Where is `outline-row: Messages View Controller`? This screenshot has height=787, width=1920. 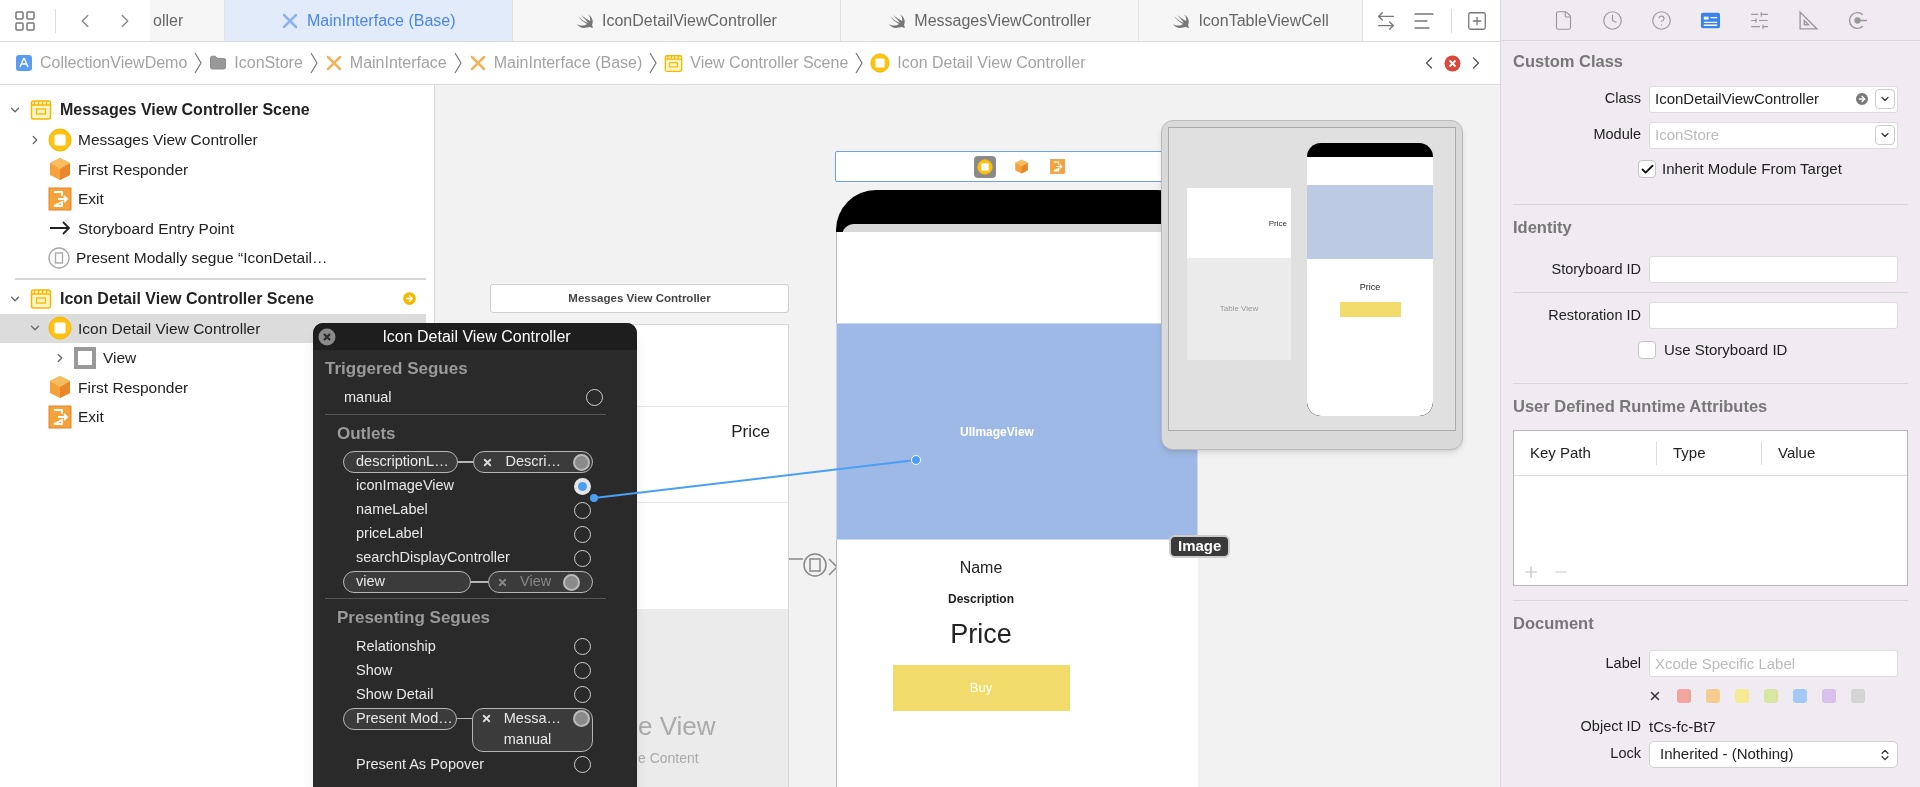
outline-row: Messages View Controller is located at coordinates (213, 140).